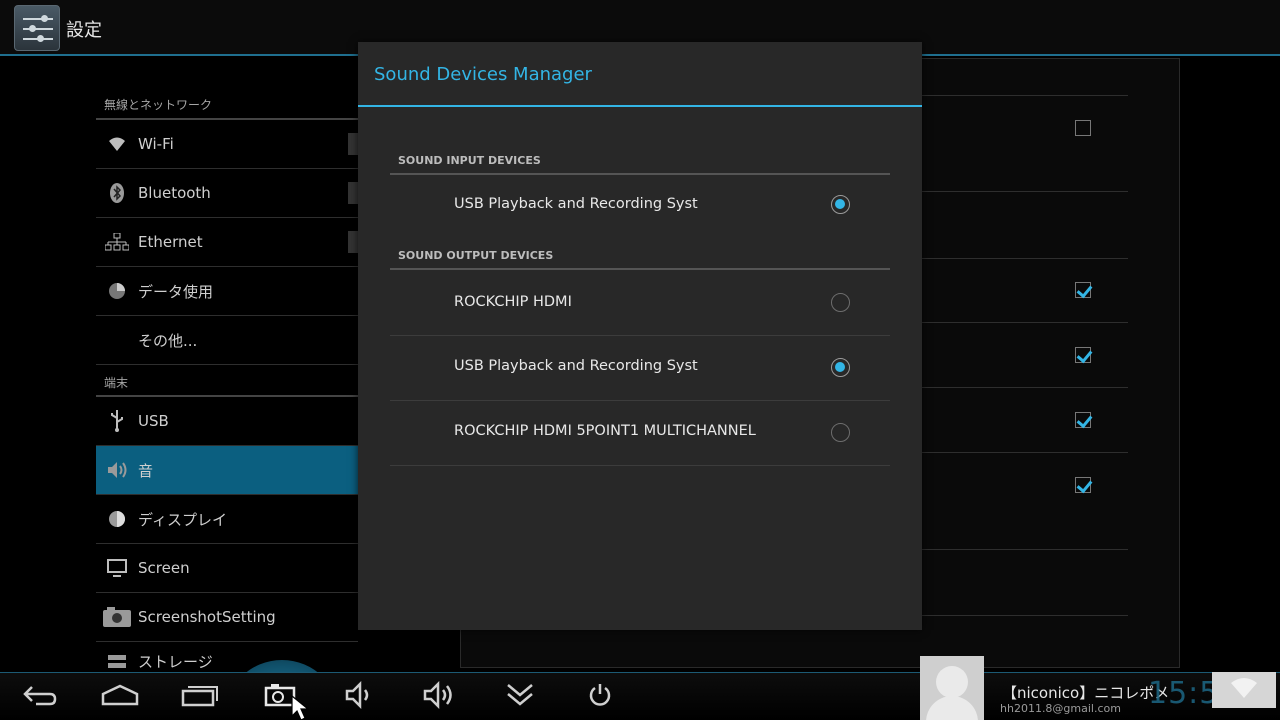 The width and height of the screenshot is (1280, 720). Describe the element at coordinates (37, 28) in the screenshot. I see `settings-app-icon` at that location.